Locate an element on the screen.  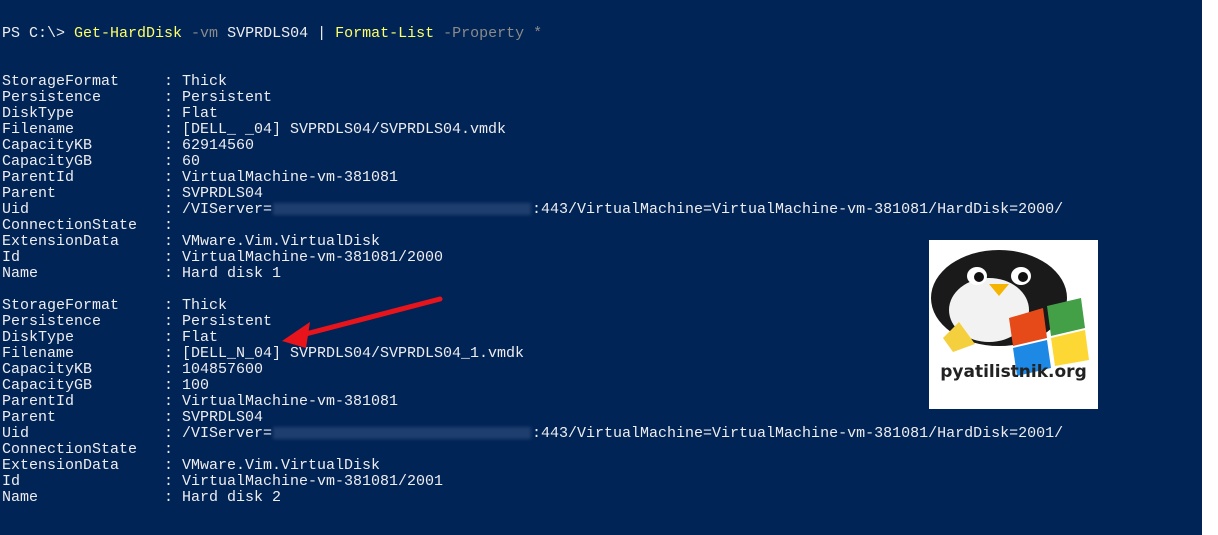
property-value: 62914560 is located at coordinates (218, 145).